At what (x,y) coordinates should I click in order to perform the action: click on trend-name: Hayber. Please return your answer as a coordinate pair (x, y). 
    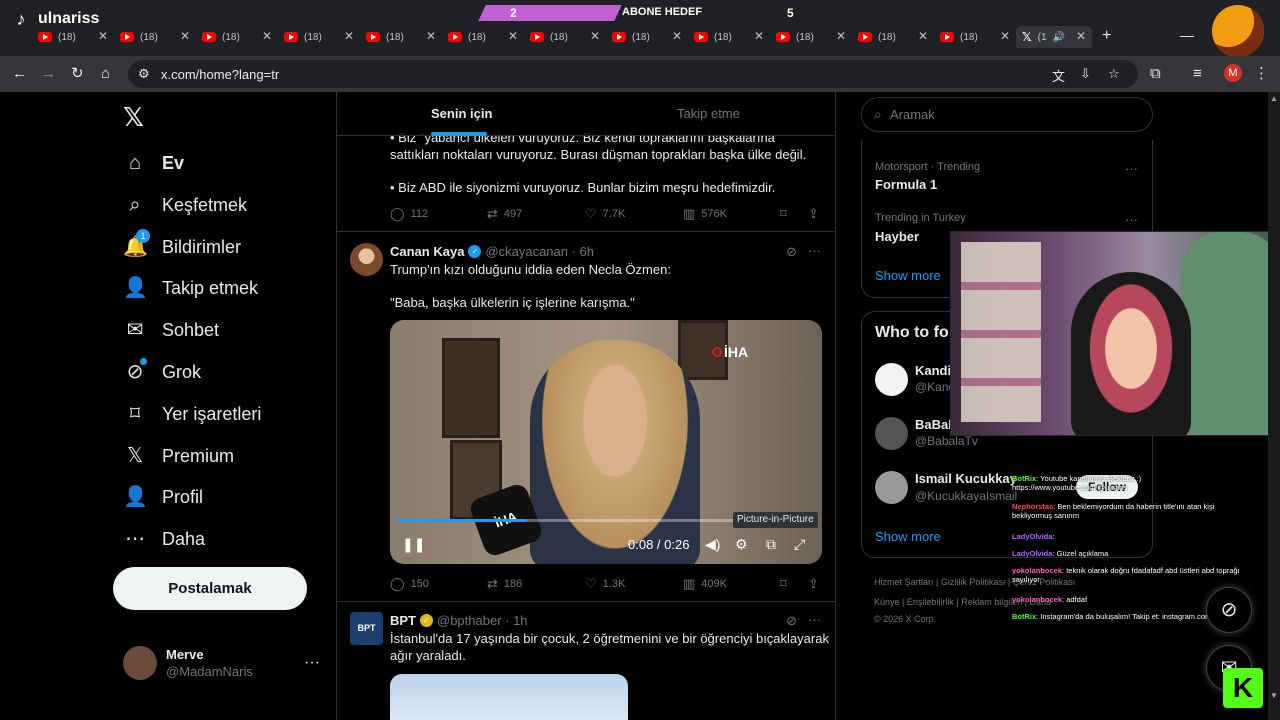
    Looking at the image, I should click on (897, 236).